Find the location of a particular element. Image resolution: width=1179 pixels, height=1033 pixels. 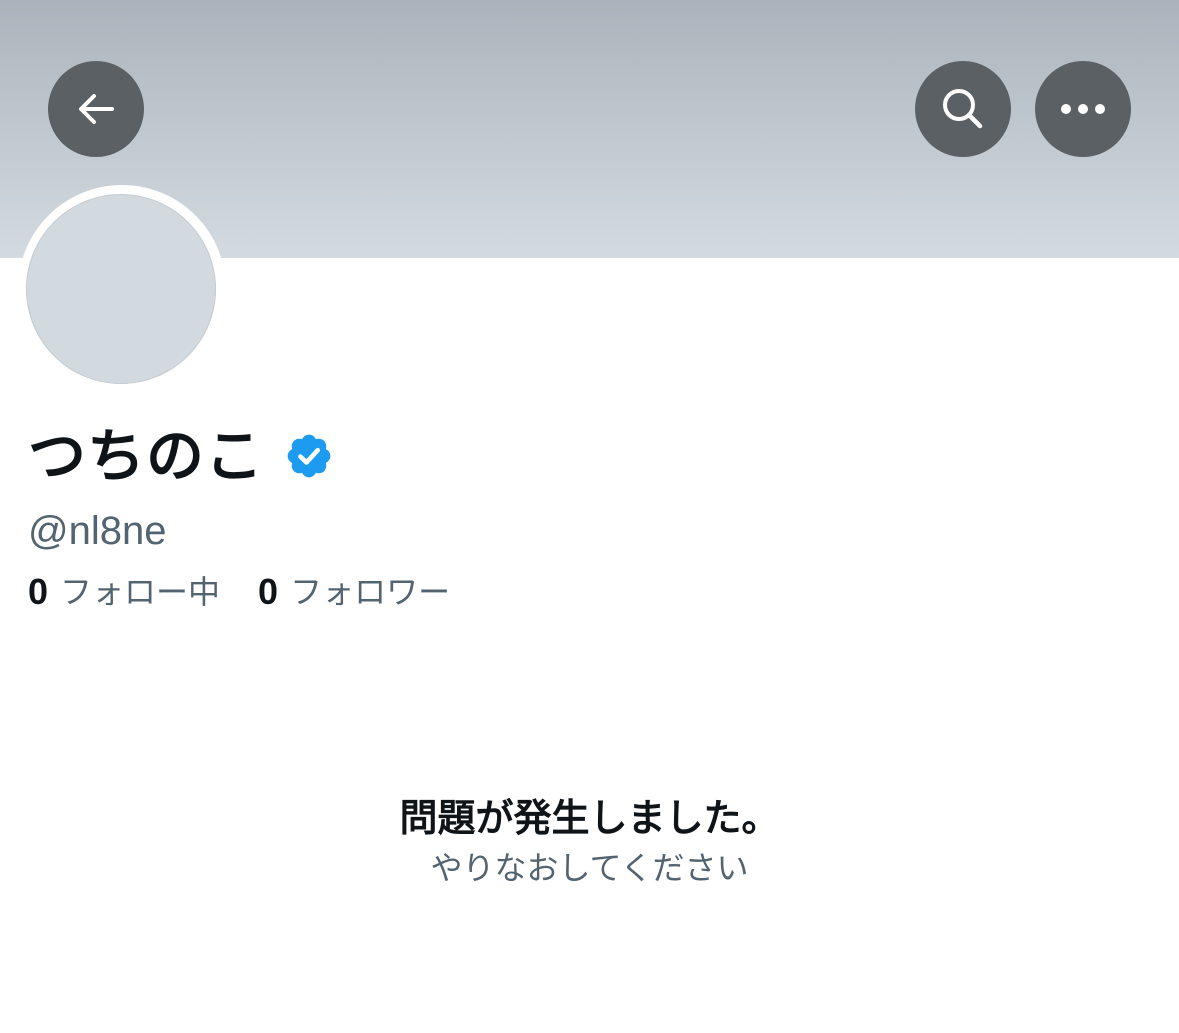

name-row: つちのこ is located at coordinates (181, 456).